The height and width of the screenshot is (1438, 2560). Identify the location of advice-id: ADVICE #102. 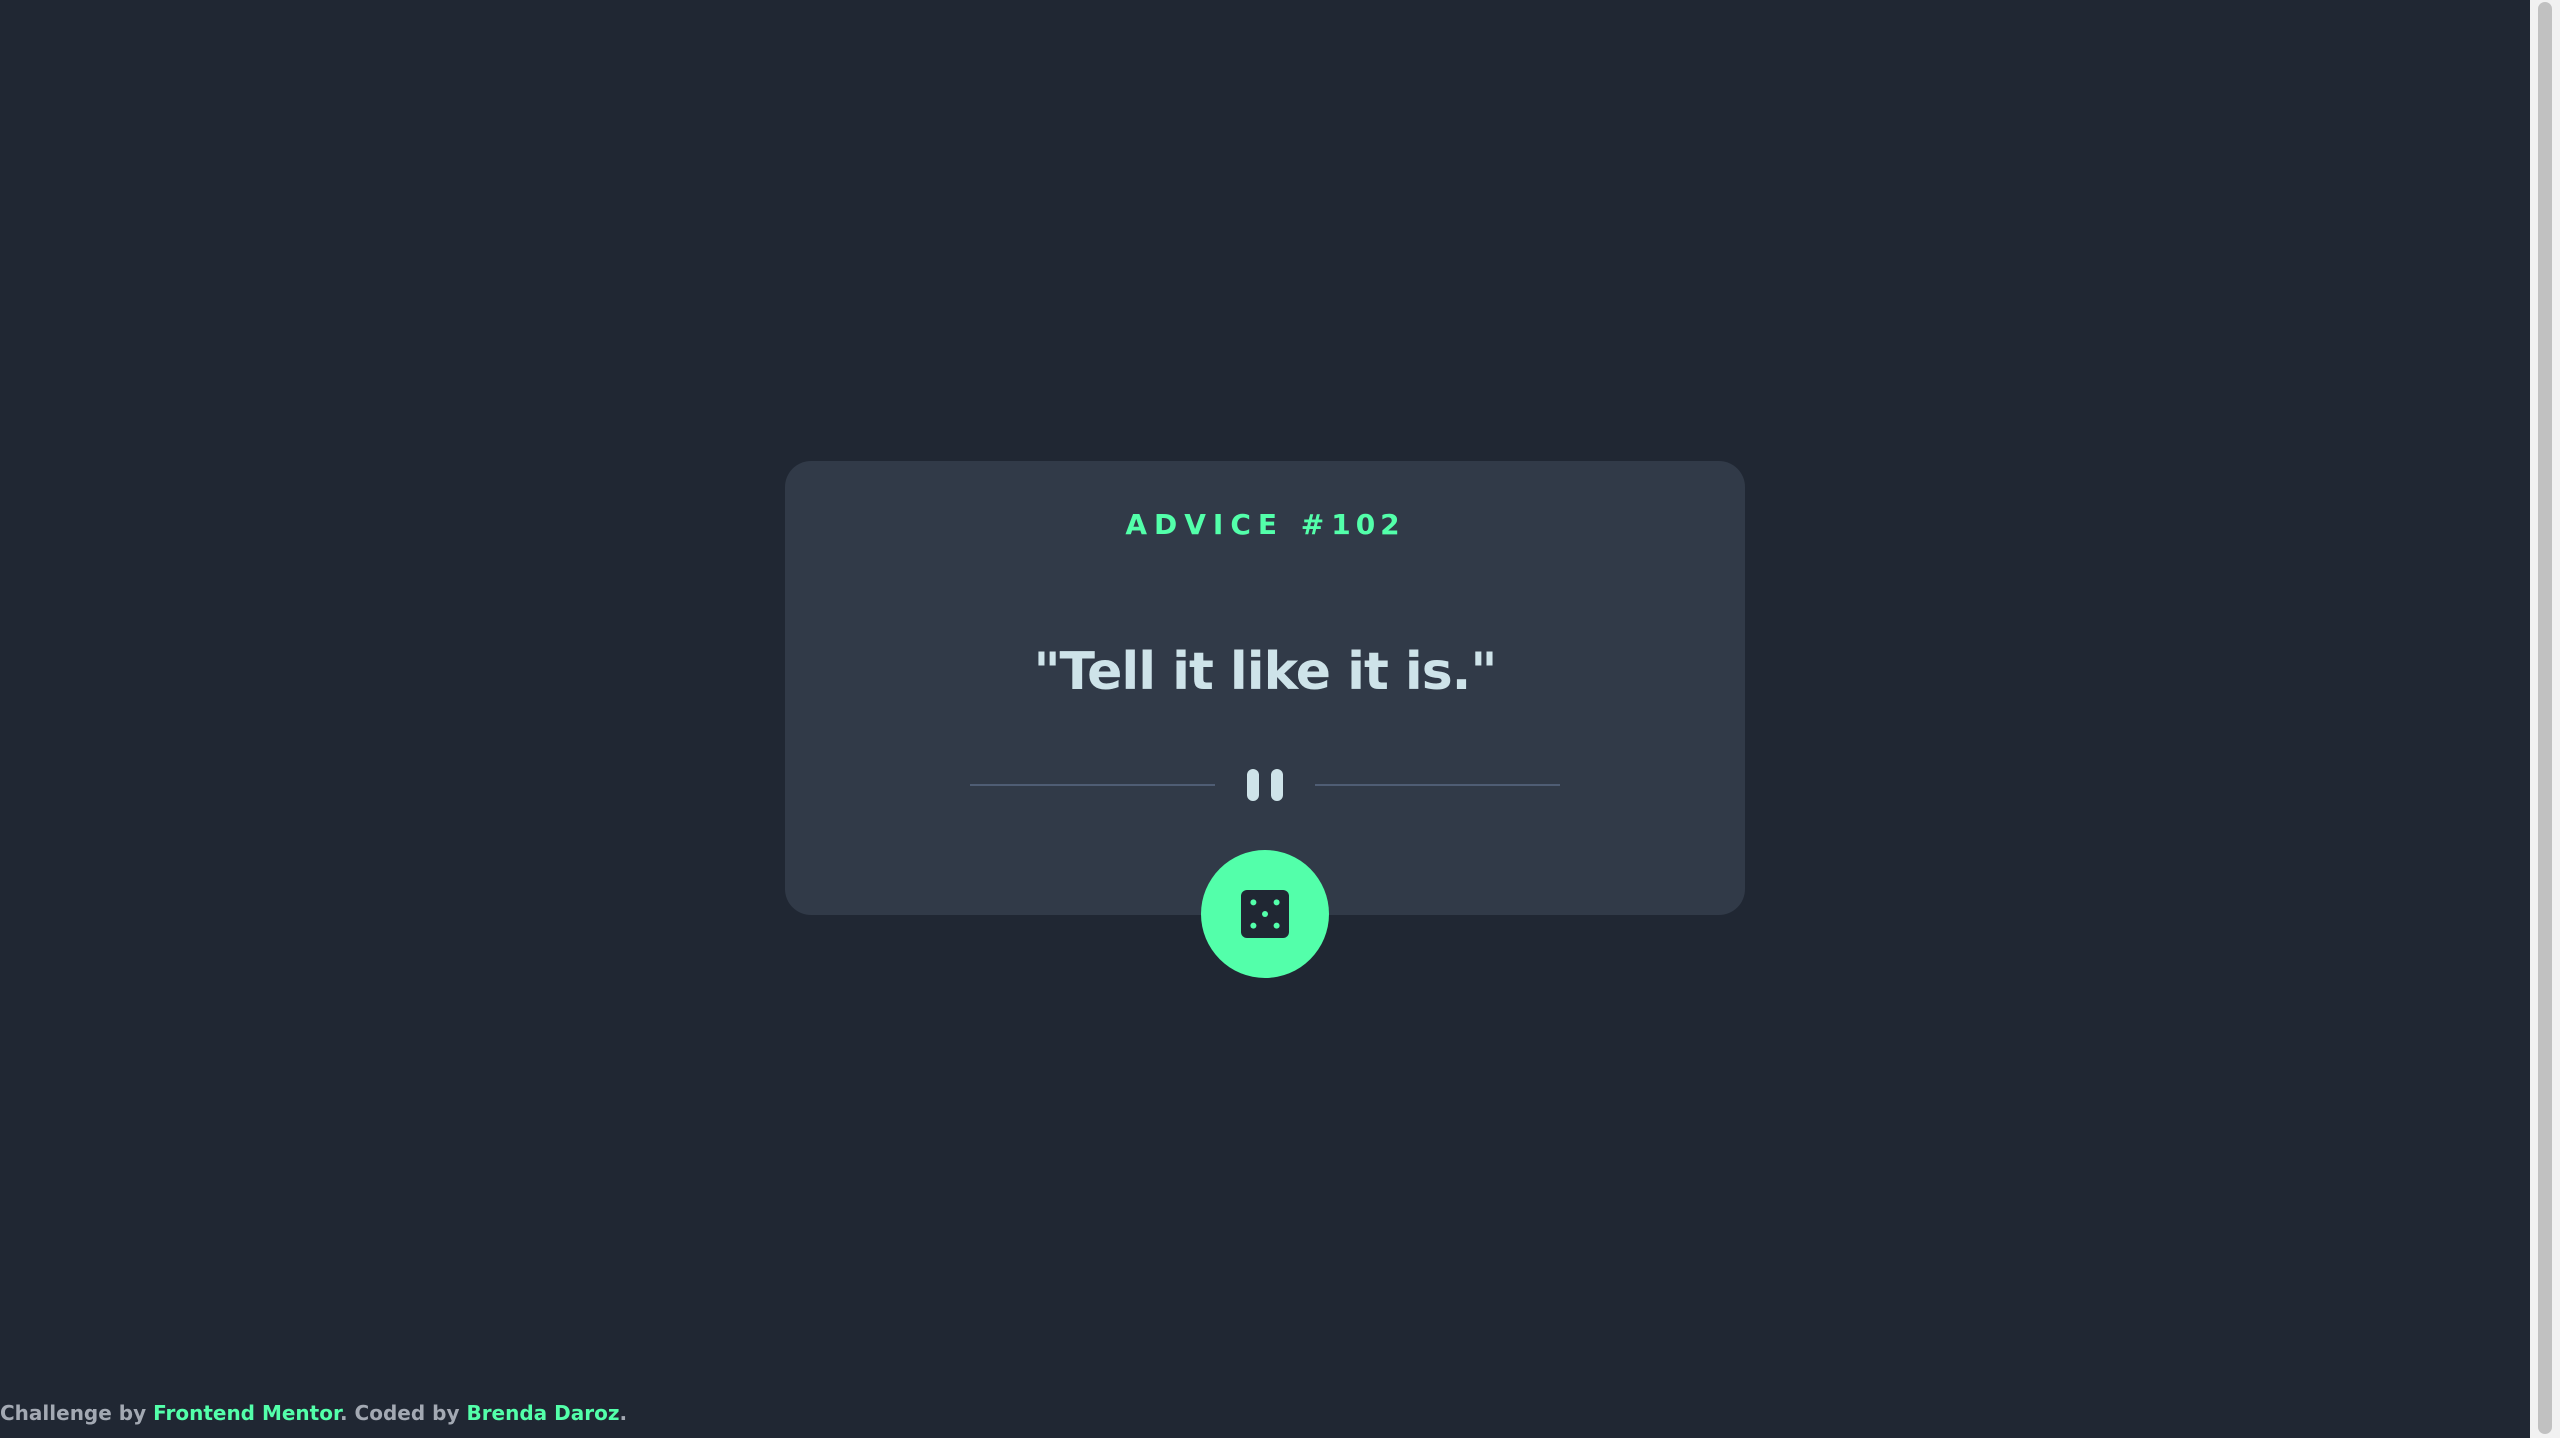
(1265, 525).